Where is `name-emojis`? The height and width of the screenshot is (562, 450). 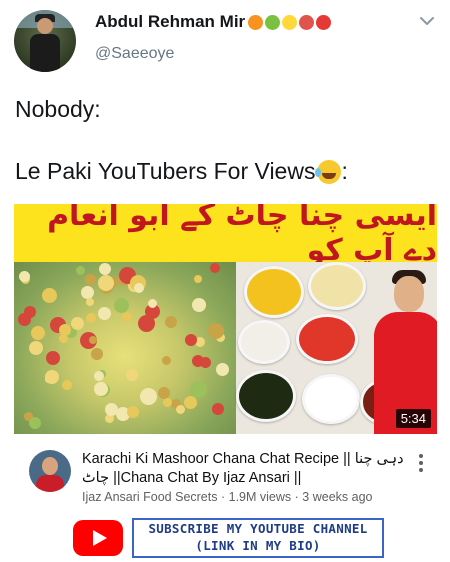
name-emojis is located at coordinates (290, 22).